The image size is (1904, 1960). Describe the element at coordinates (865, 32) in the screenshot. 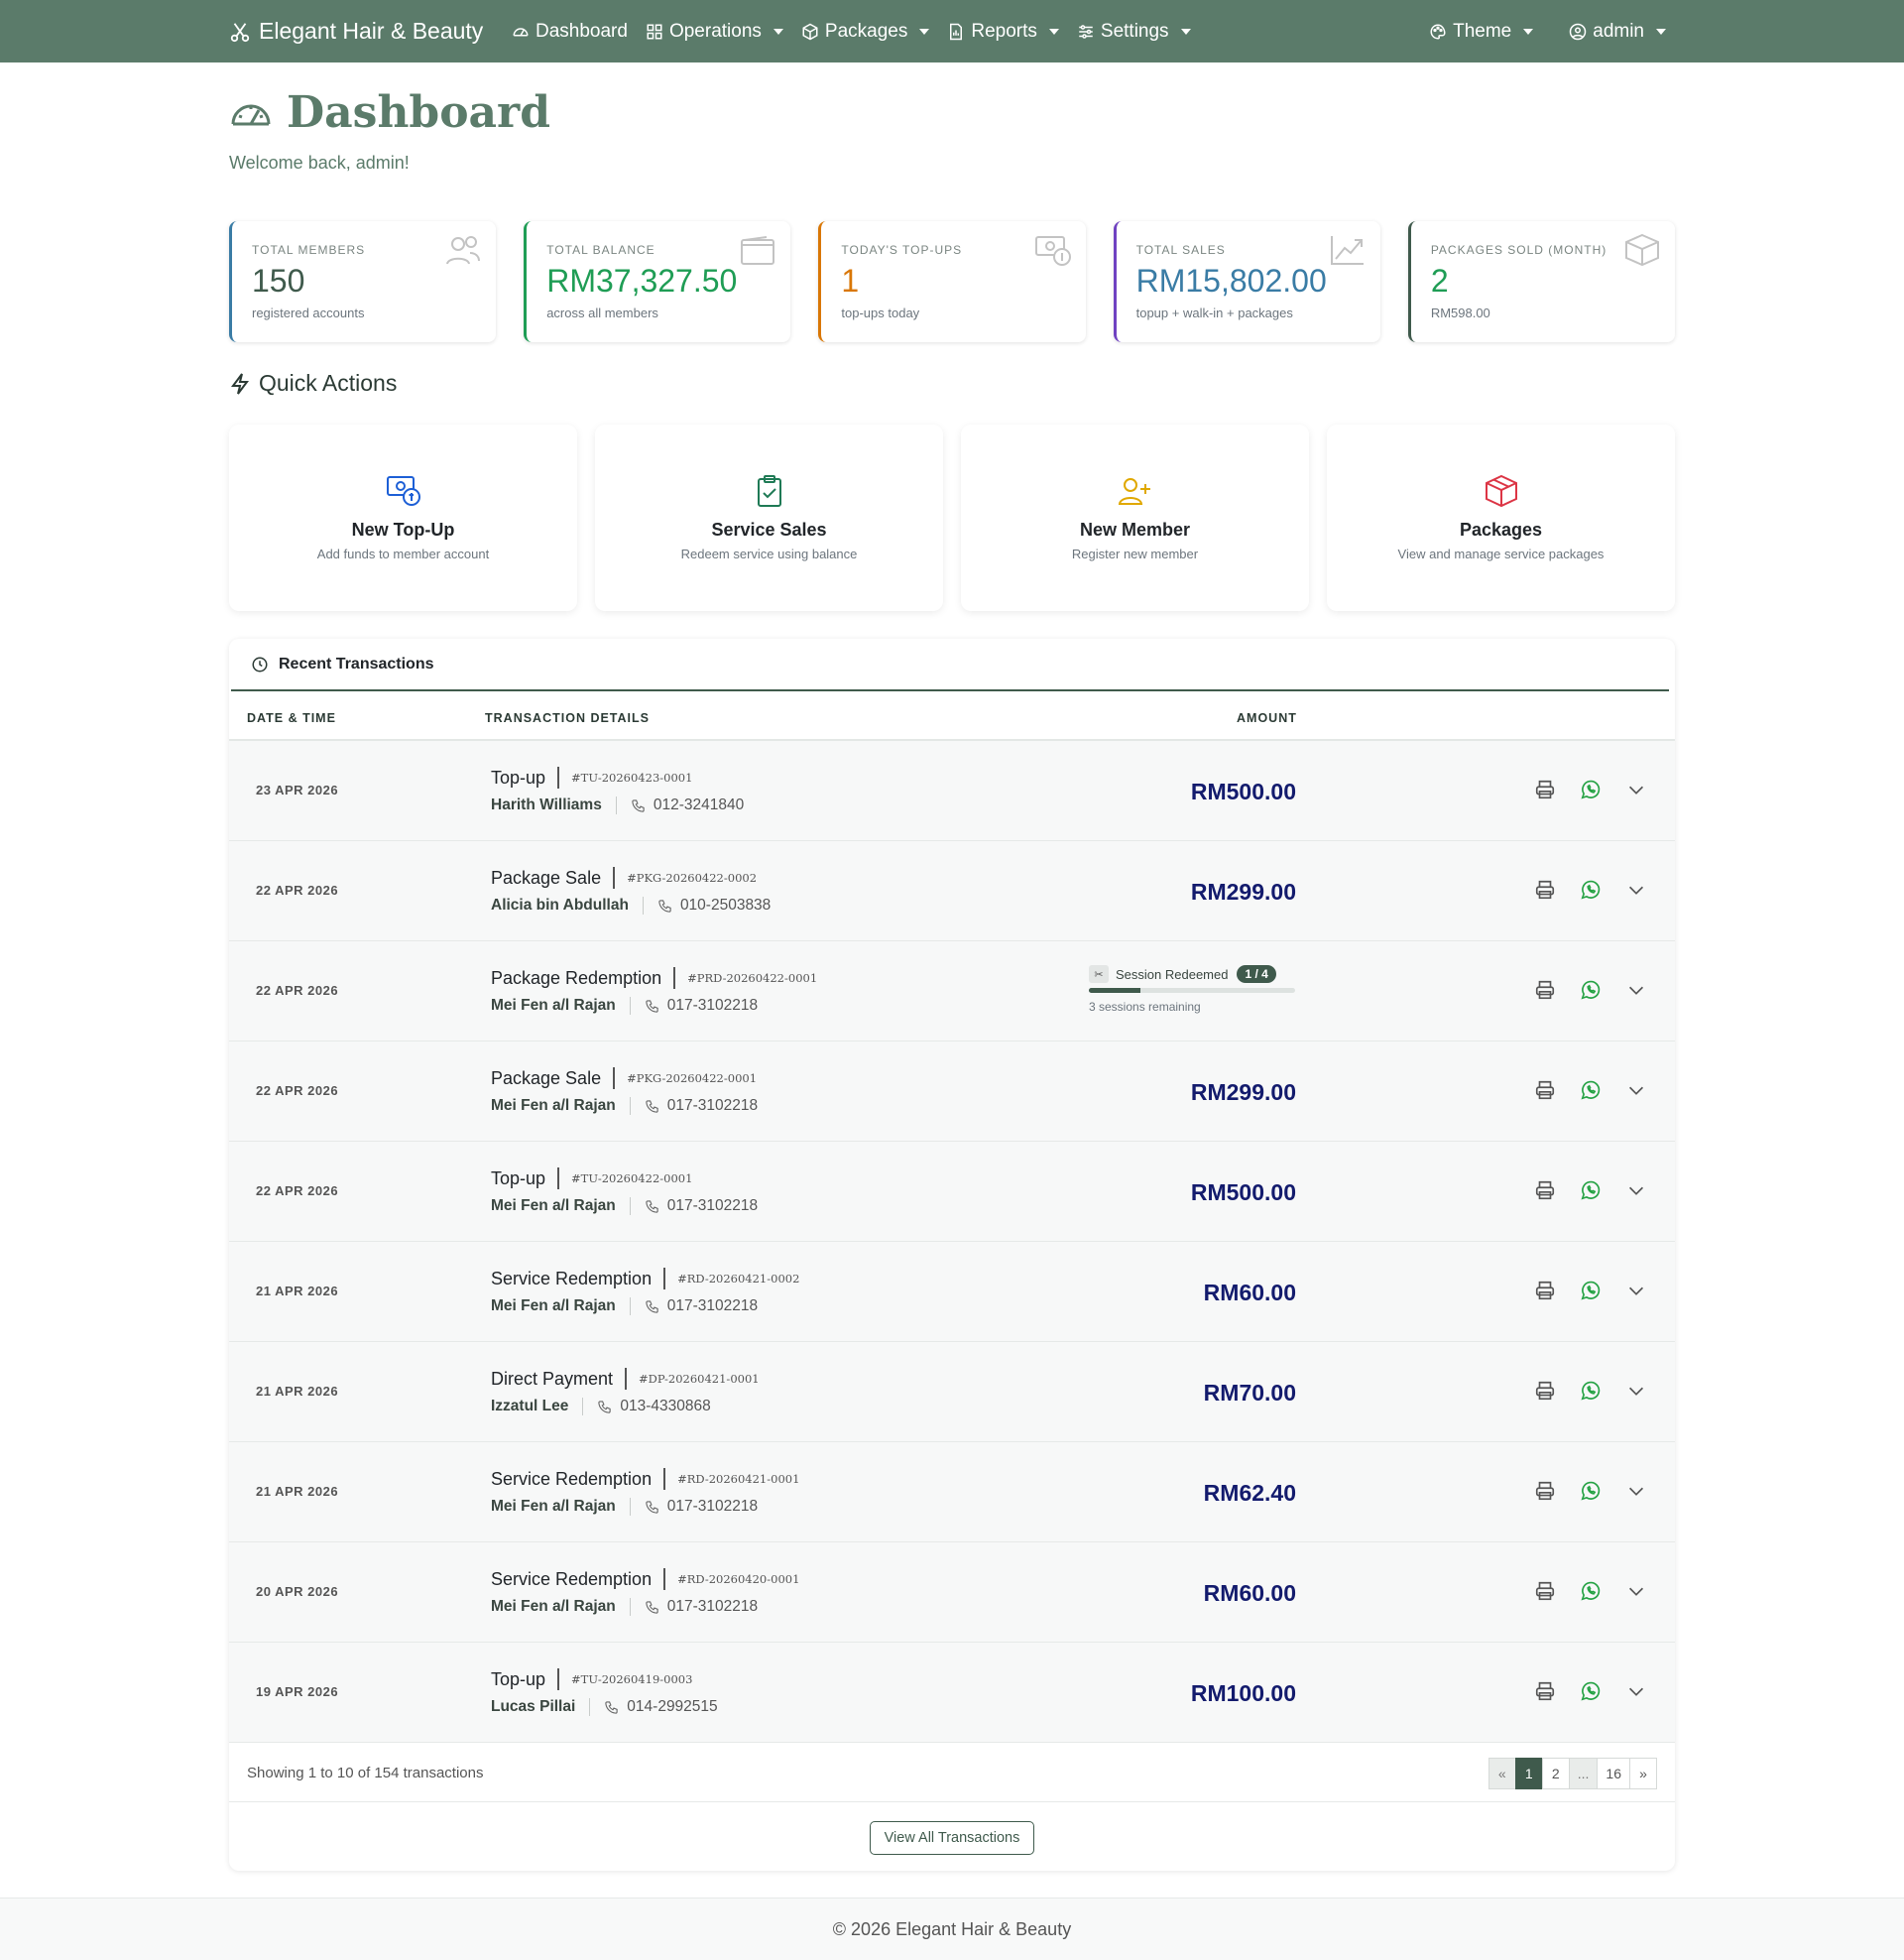

I see `nav-packages: Packages` at that location.